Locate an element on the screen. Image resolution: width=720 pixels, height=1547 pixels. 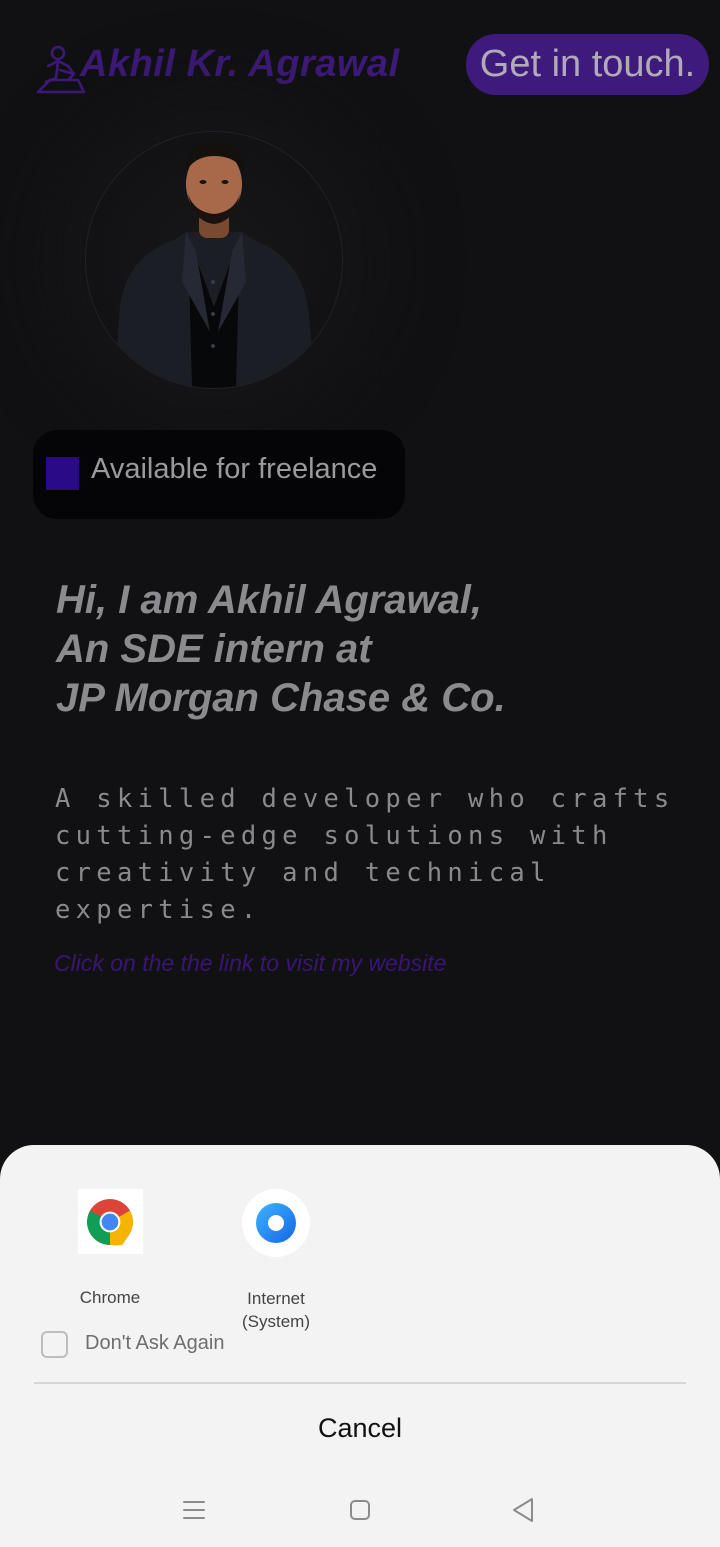
headline-line: JP Morgan Chase & Co. is located at coordinates (281, 698).